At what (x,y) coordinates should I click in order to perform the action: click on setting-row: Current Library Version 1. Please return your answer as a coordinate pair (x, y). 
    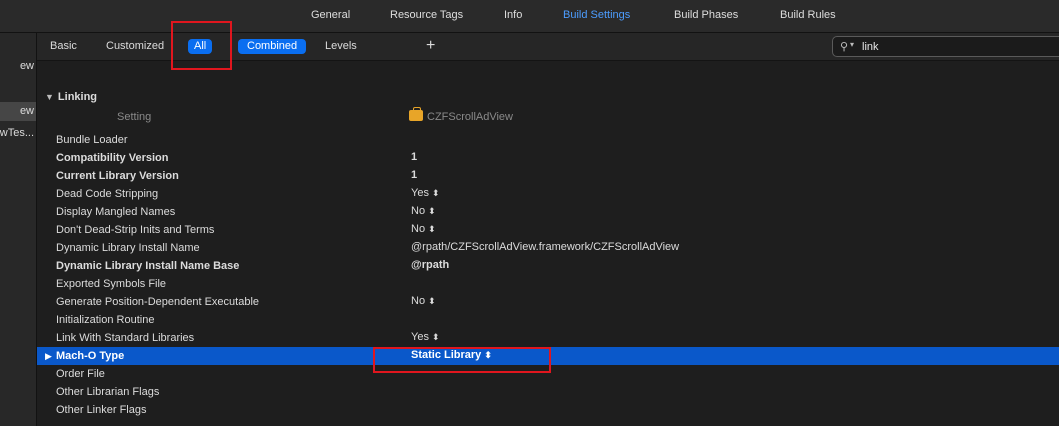
    Looking at the image, I should click on (548, 176).